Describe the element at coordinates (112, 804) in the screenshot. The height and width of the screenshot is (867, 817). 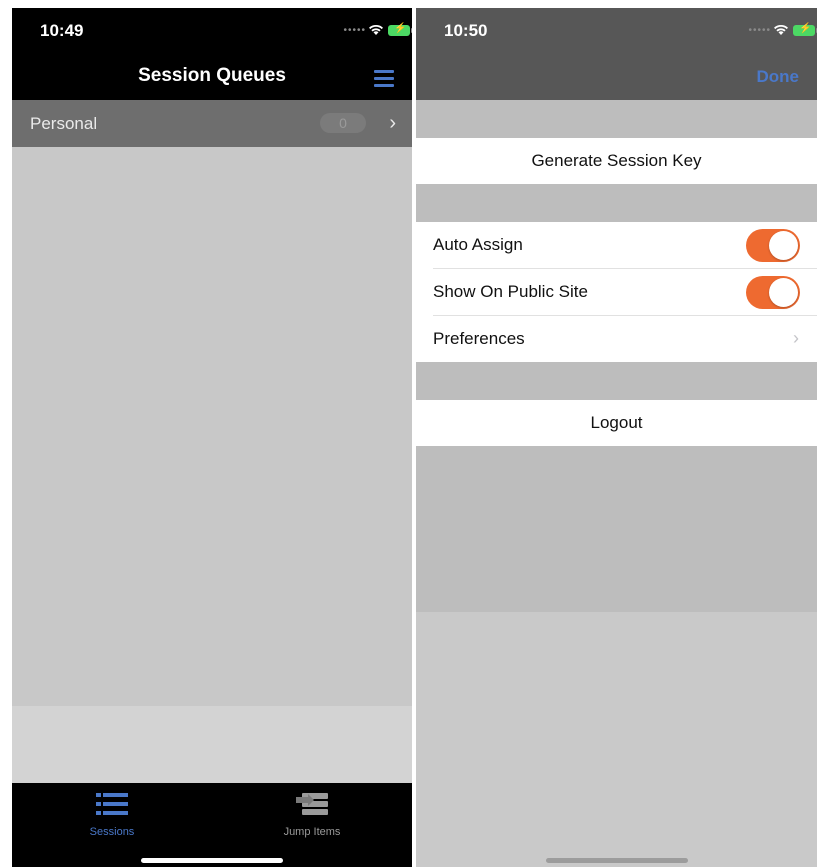
I see `list-icon` at that location.